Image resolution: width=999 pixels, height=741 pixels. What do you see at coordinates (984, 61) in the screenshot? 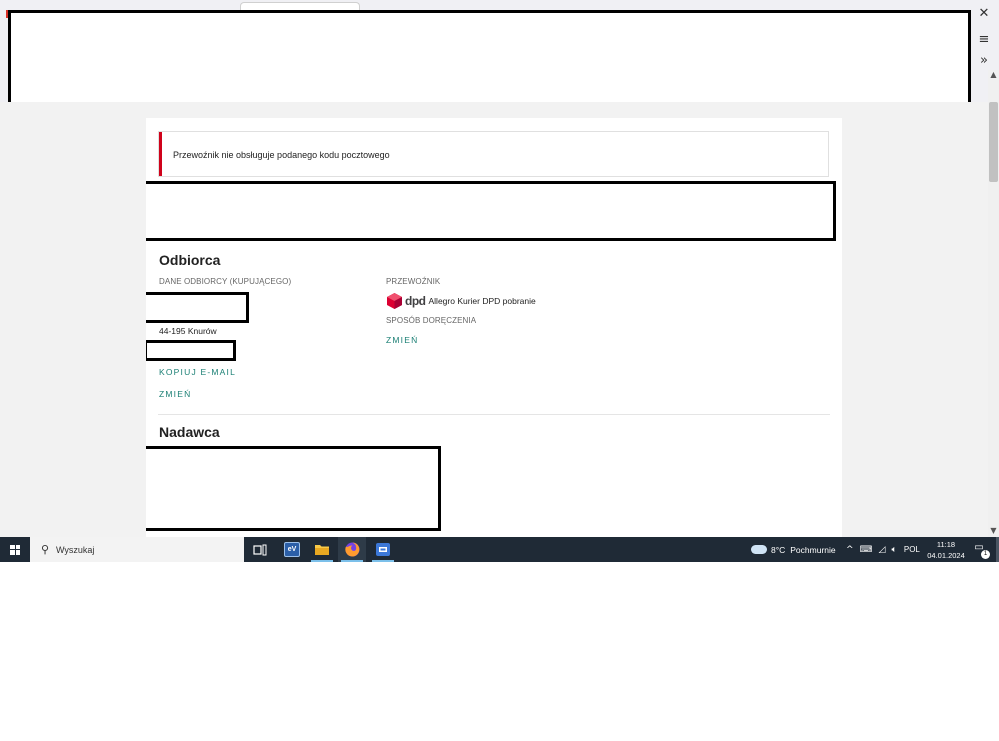
I see `chevron-double-right-icon: »` at bounding box center [984, 61].